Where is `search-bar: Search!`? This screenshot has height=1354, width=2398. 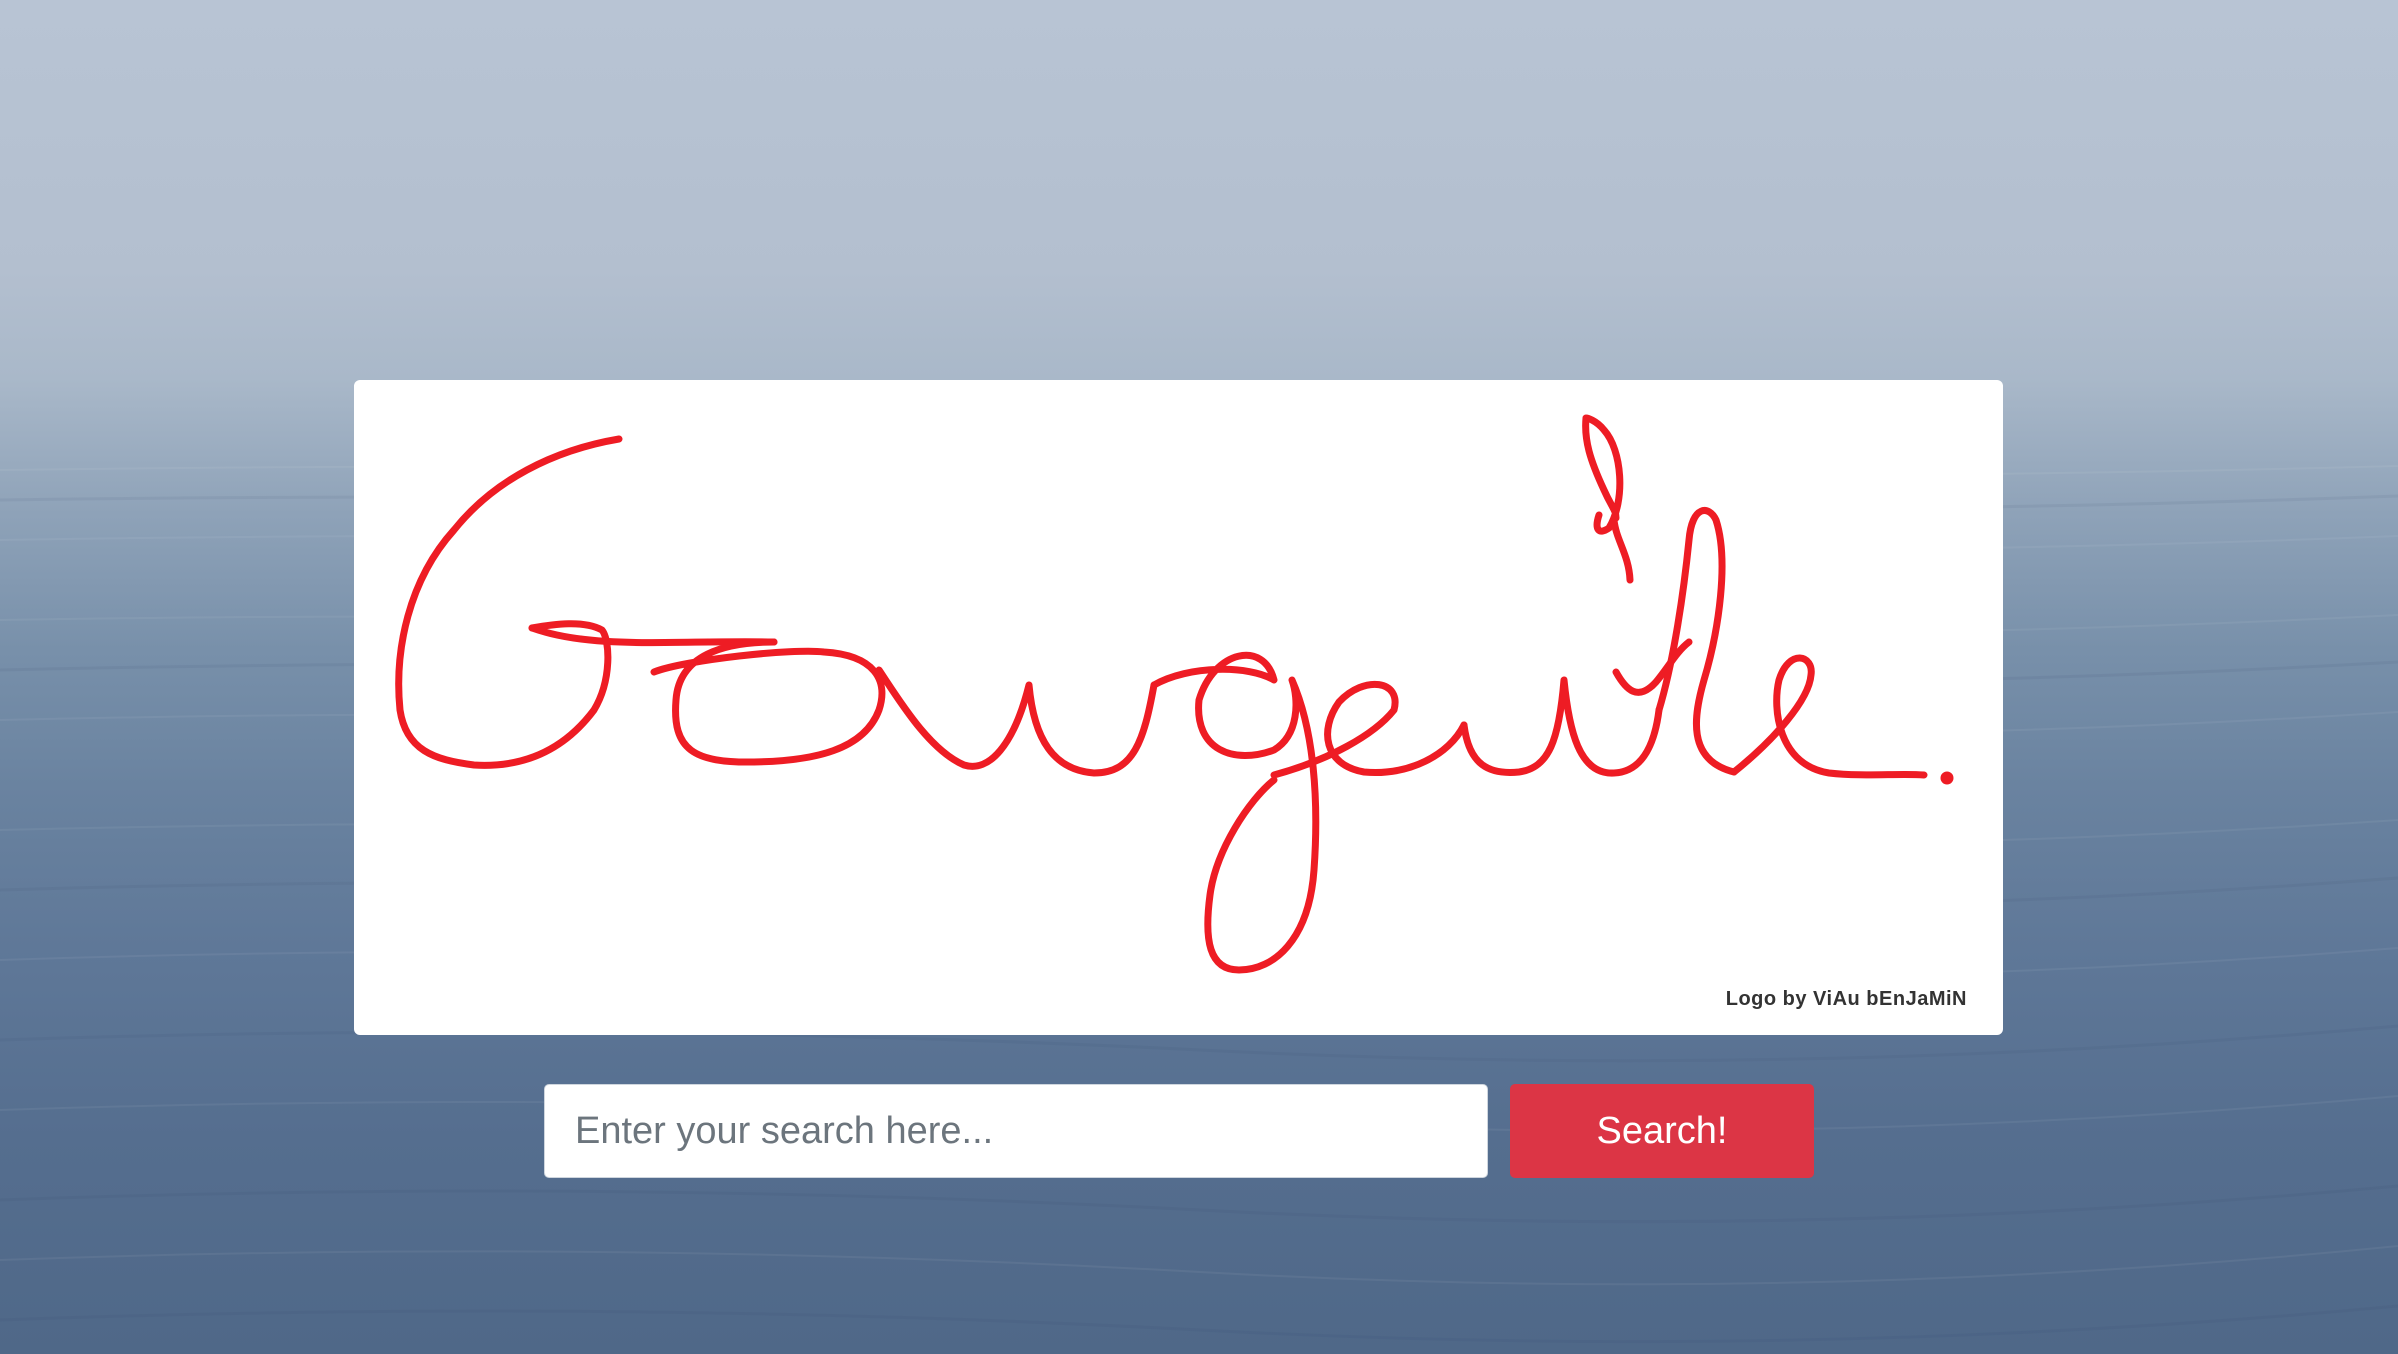 search-bar: Search! is located at coordinates (1179, 1131).